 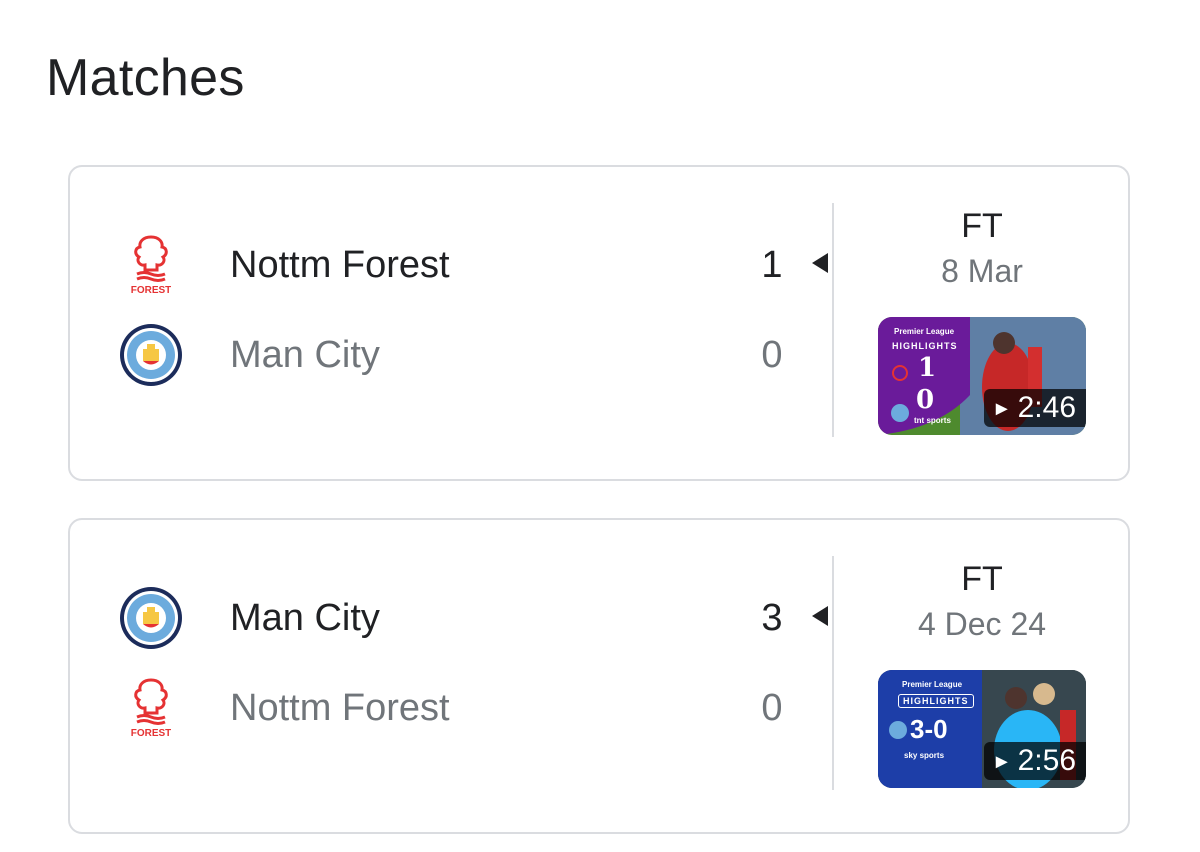 I want to click on team-score: 3, so click(x=772, y=618).